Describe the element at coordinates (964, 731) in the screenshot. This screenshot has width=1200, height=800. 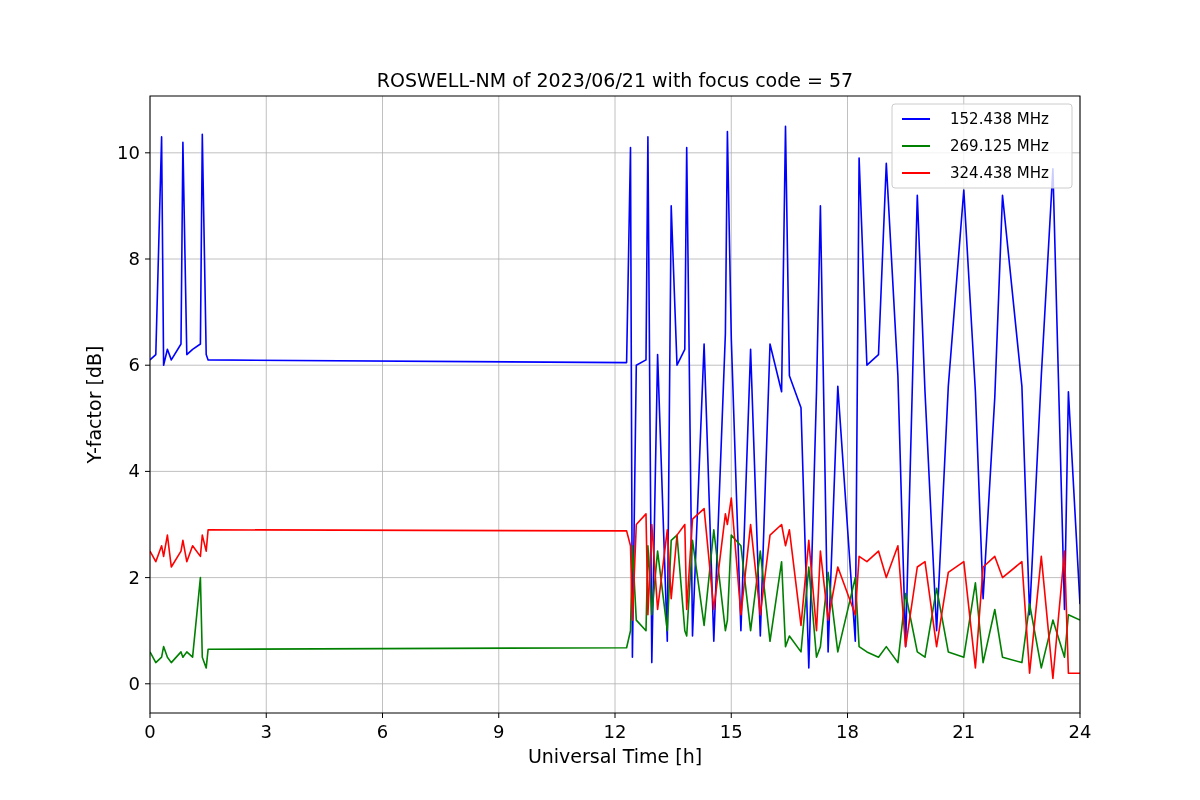
I see `tick-label: 21` at that location.